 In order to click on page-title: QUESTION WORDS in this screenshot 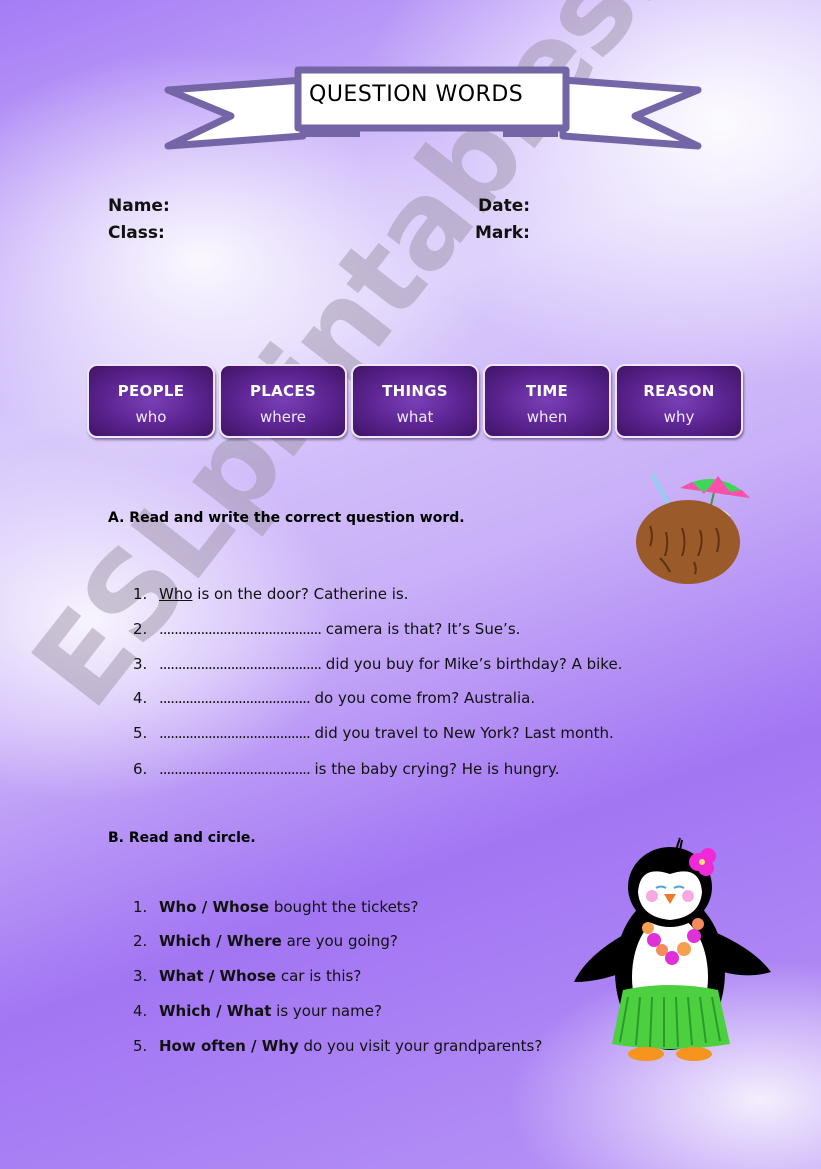, I will do `click(416, 94)`.